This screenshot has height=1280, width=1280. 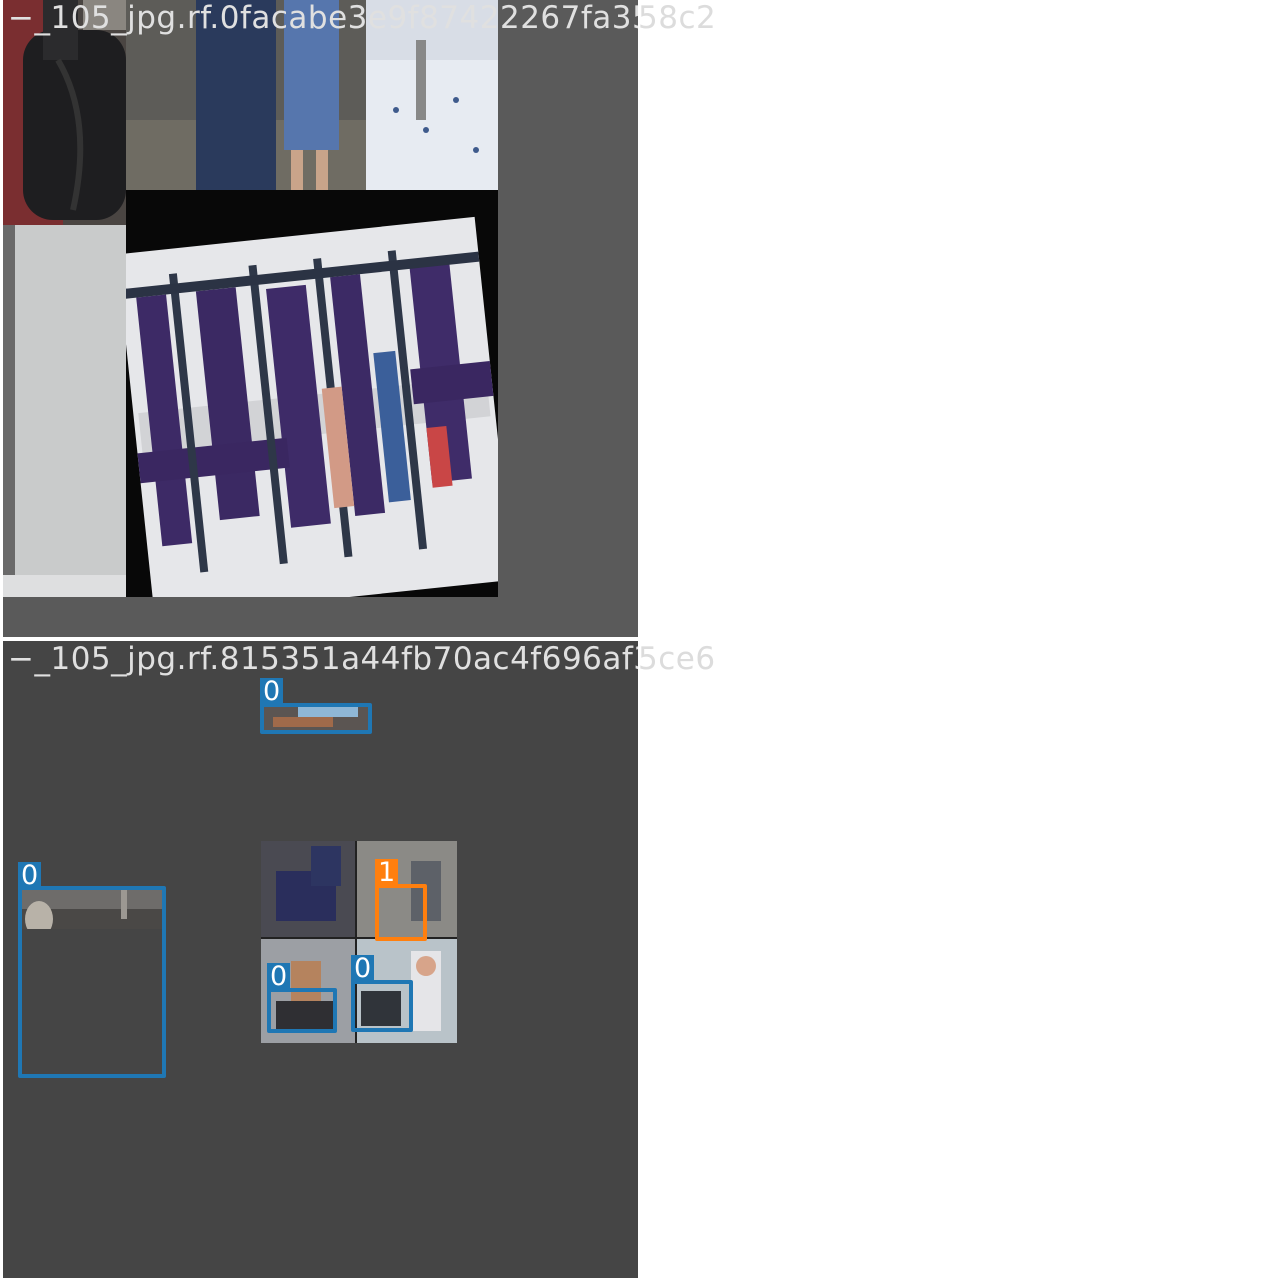 I want to click on tile-title: −_105_jpg.rf.815351a44fb70ac4f696af3, so click(x=323, y=659).